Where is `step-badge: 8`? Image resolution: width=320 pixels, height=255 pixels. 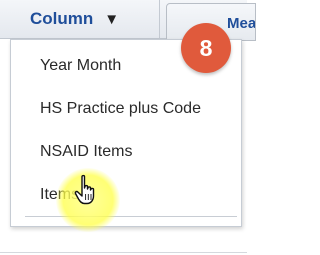 step-badge: 8 is located at coordinates (206, 48).